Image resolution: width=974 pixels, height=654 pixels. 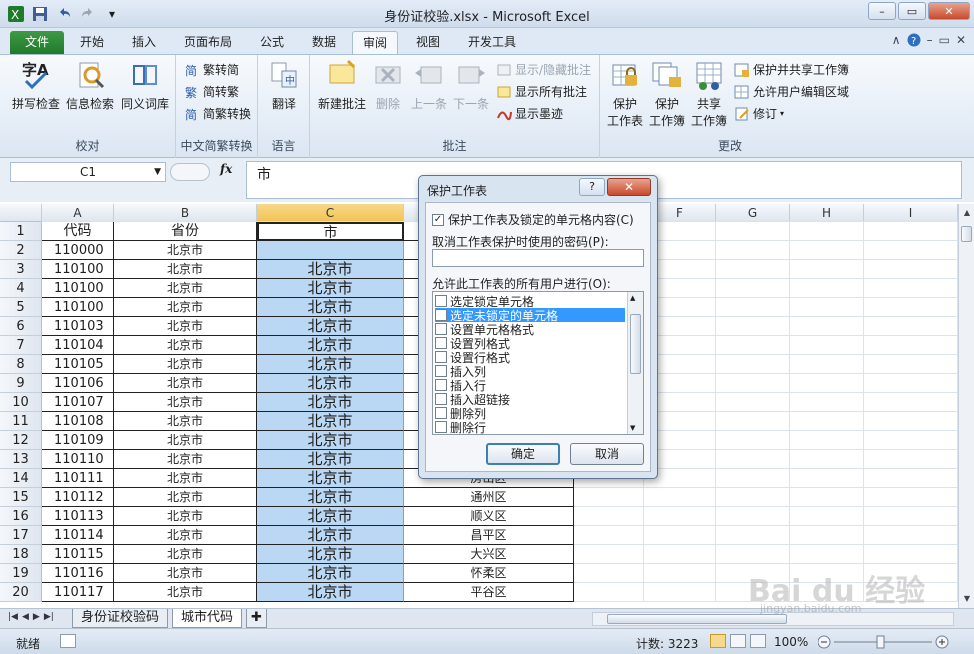 I want to click on dialog-close-button: ✕, so click(x=629, y=187).